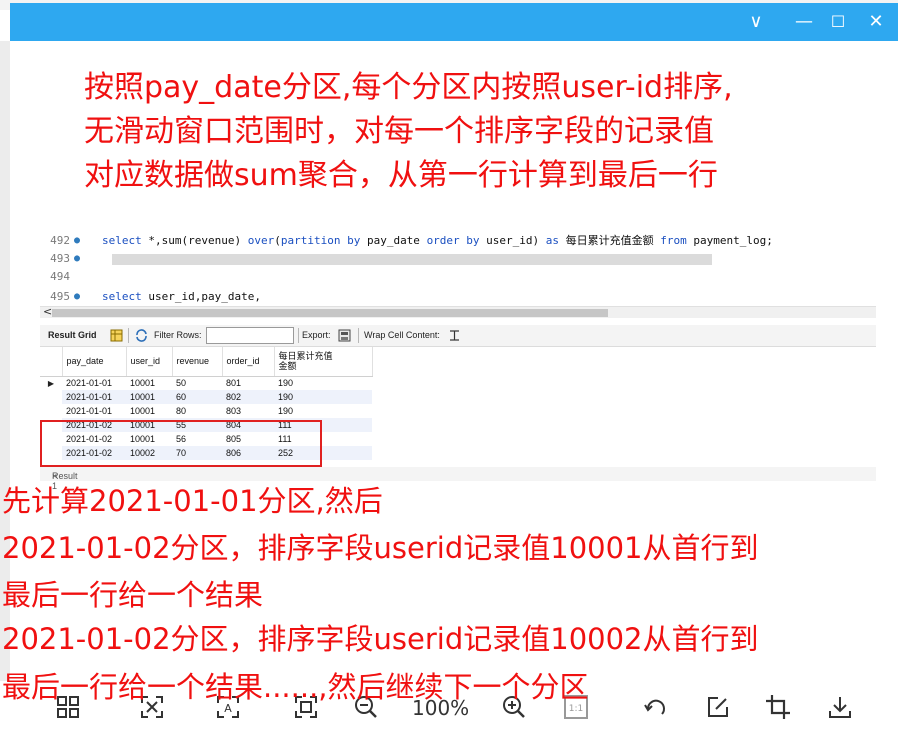 The image size is (898, 729). What do you see at coordinates (60, 276) in the screenshot?
I see `line-number: 494` at bounding box center [60, 276].